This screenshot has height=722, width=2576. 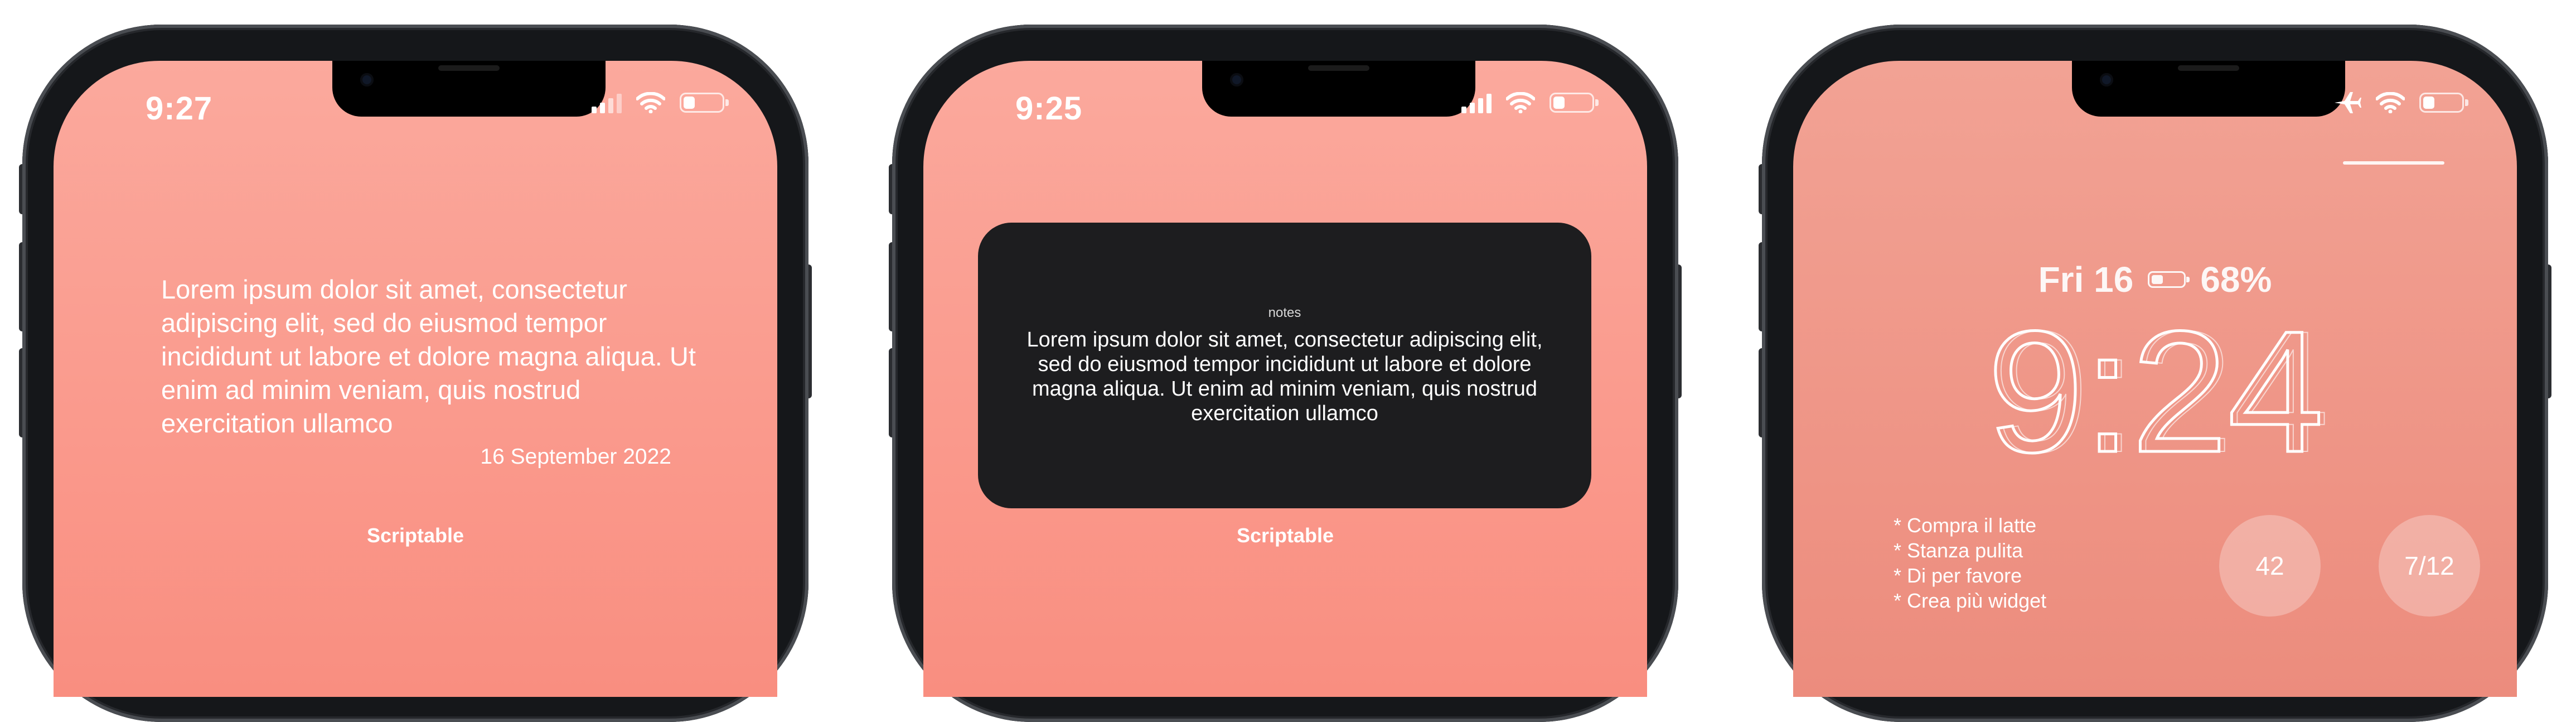 I want to click on circular-widget-1: 42, so click(x=2270, y=566).